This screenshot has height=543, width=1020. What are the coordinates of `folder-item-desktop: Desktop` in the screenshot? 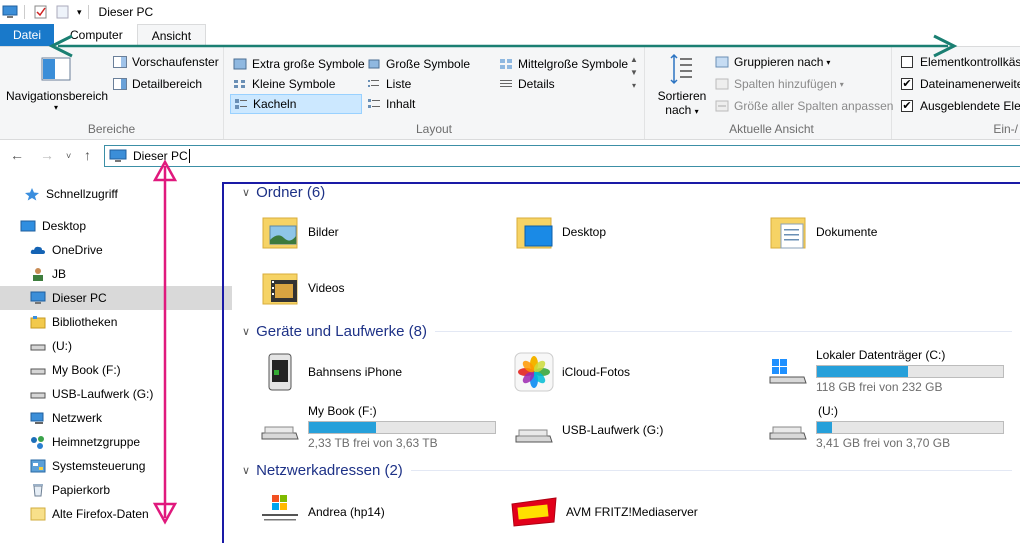 It's located at (560, 232).